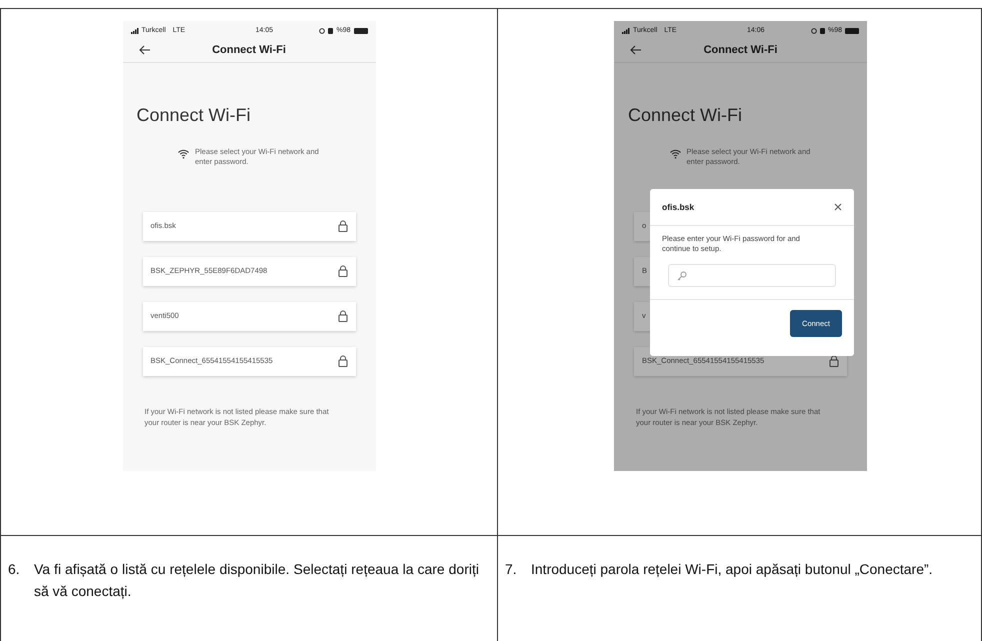 Image resolution: width=982 pixels, height=641 pixels. Describe the element at coordinates (511, 569) in the screenshot. I see `step-number: 7.` at that location.